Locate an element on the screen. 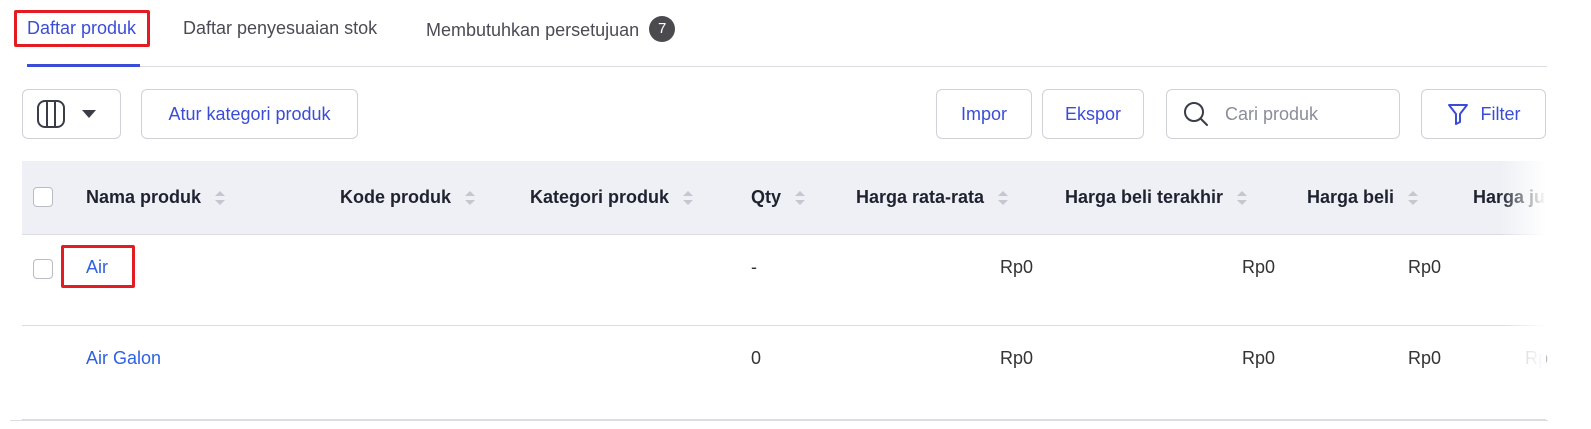 The height and width of the screenshot is (429, 1591). search-input is located at coordinates (1310, 114).